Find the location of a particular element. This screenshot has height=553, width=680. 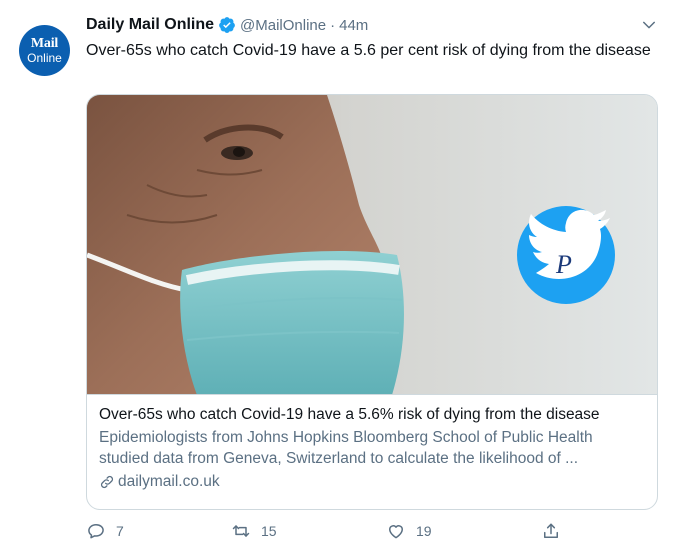

twitter-bird-watermark-icon: P is located at coordinates (566, 255).